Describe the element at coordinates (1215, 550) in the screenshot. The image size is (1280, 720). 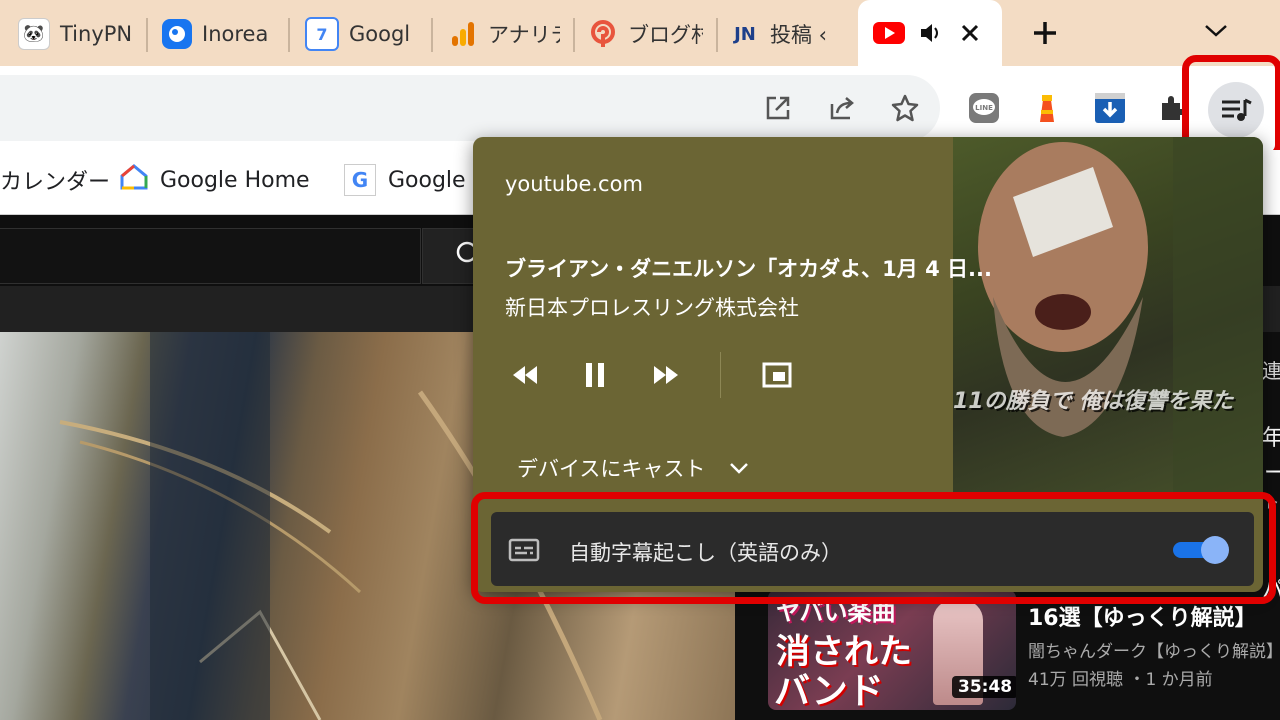
I see `toggle-knob` at that location.